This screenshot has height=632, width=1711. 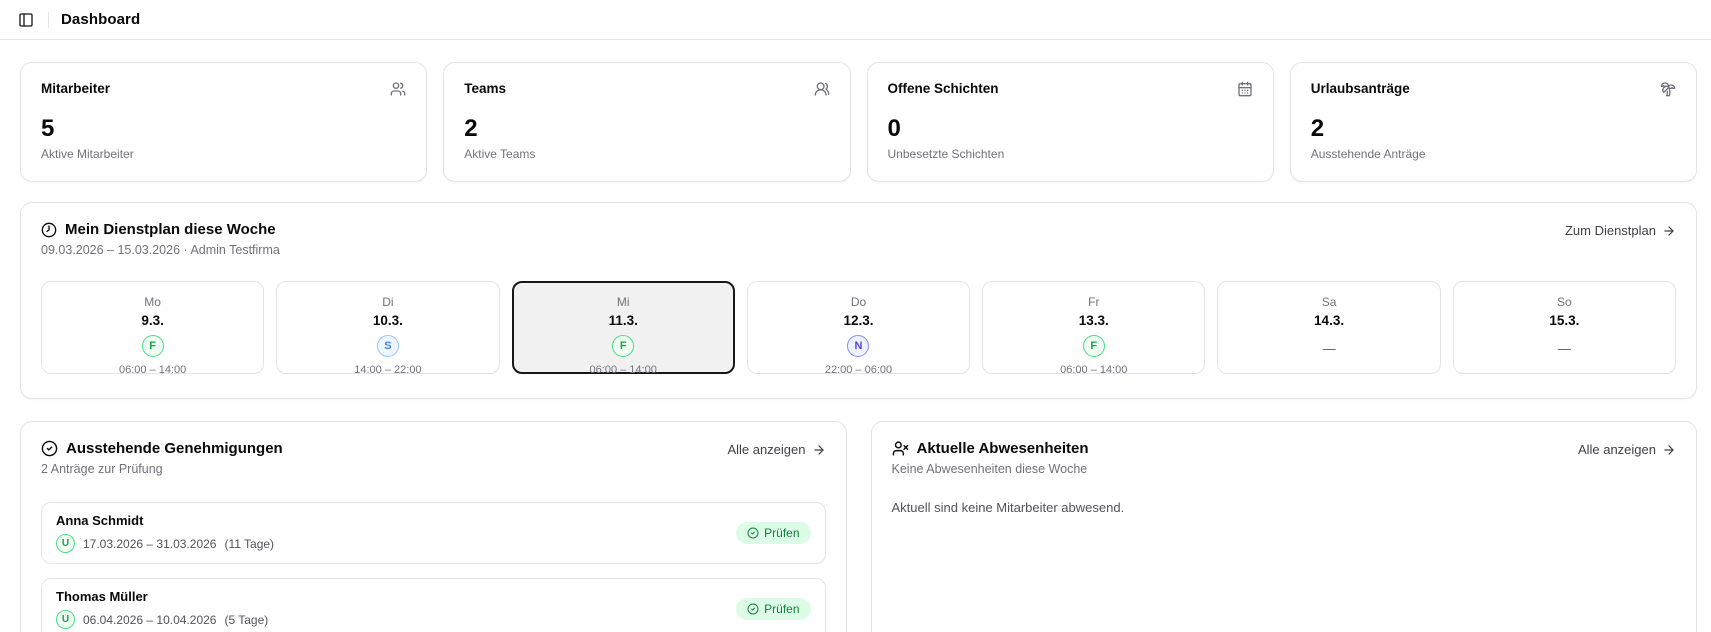 I want to click on absence-duration: (11 Tage), so click(x=249, y=543).